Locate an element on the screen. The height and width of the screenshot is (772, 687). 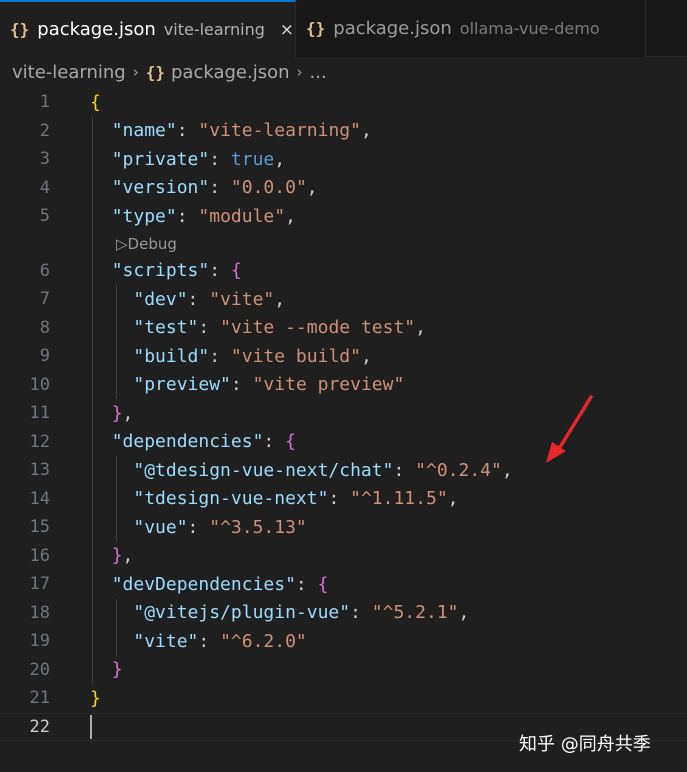
annotation-arrow is located at coordinates (569, 429).